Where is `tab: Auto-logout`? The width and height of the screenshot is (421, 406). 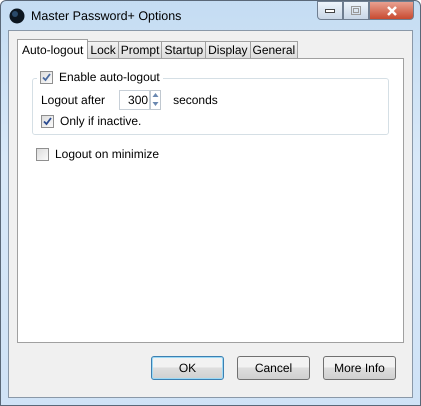 tab: Auto-logout is located at coordinates (52, 49).